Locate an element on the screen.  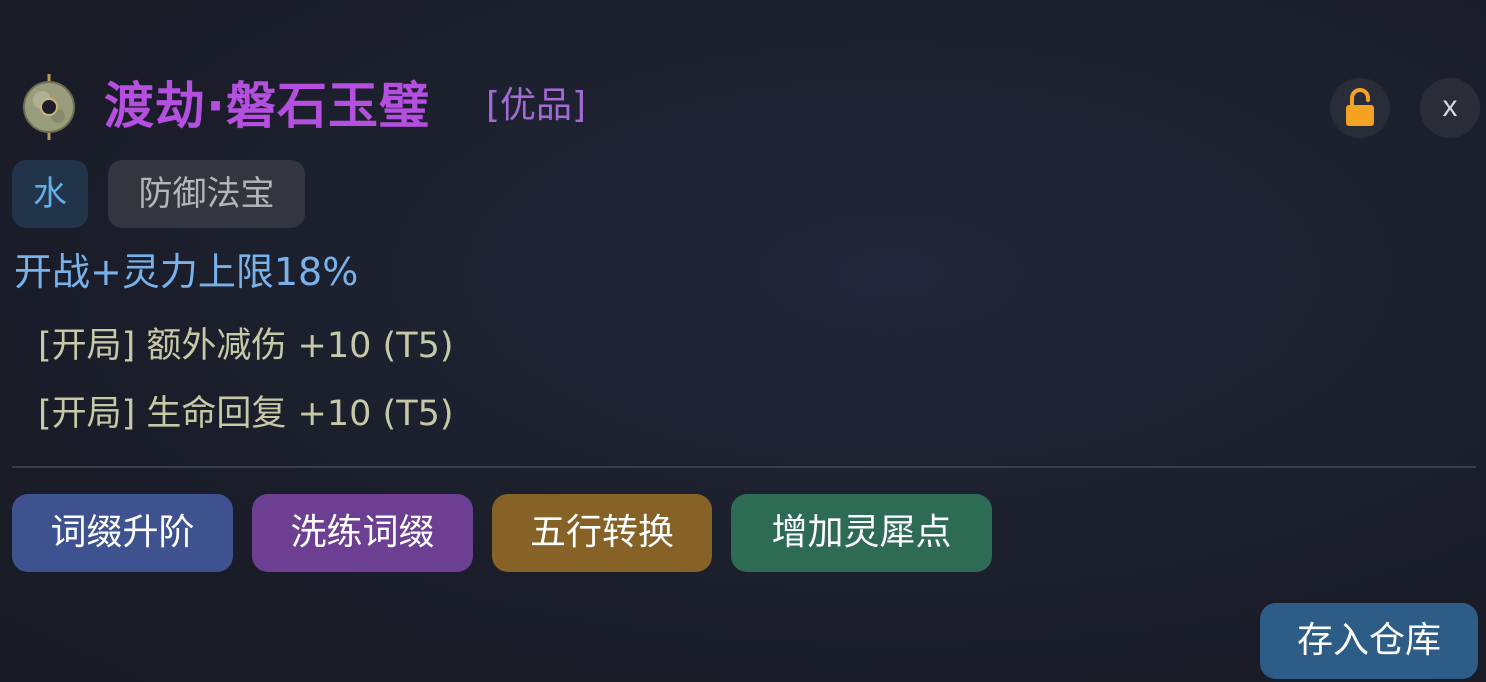
element-convert-button: 五行转换 is located at coordinates (602, 533).